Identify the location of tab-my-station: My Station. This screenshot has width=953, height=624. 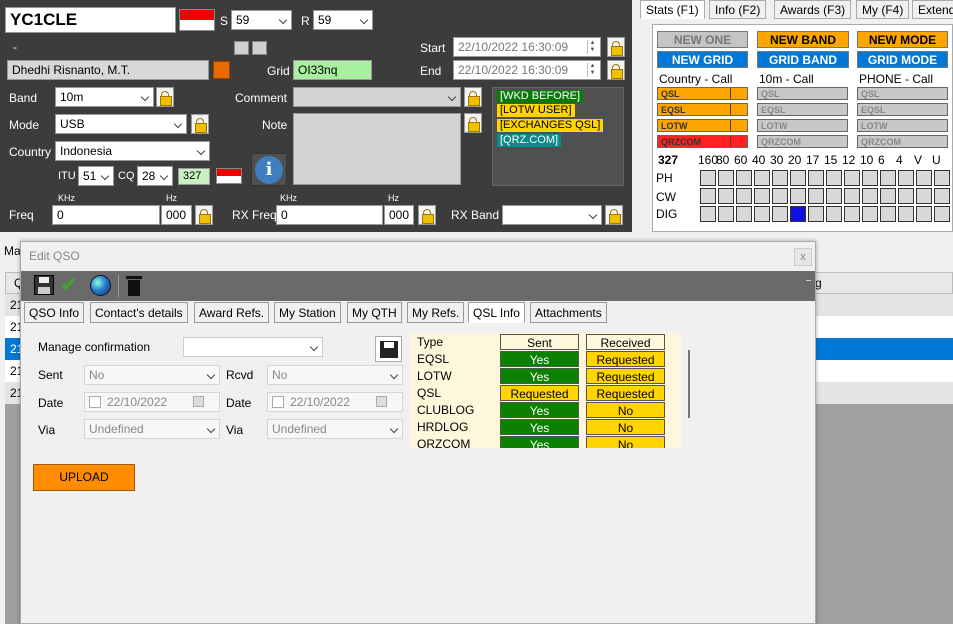
(307, 312).